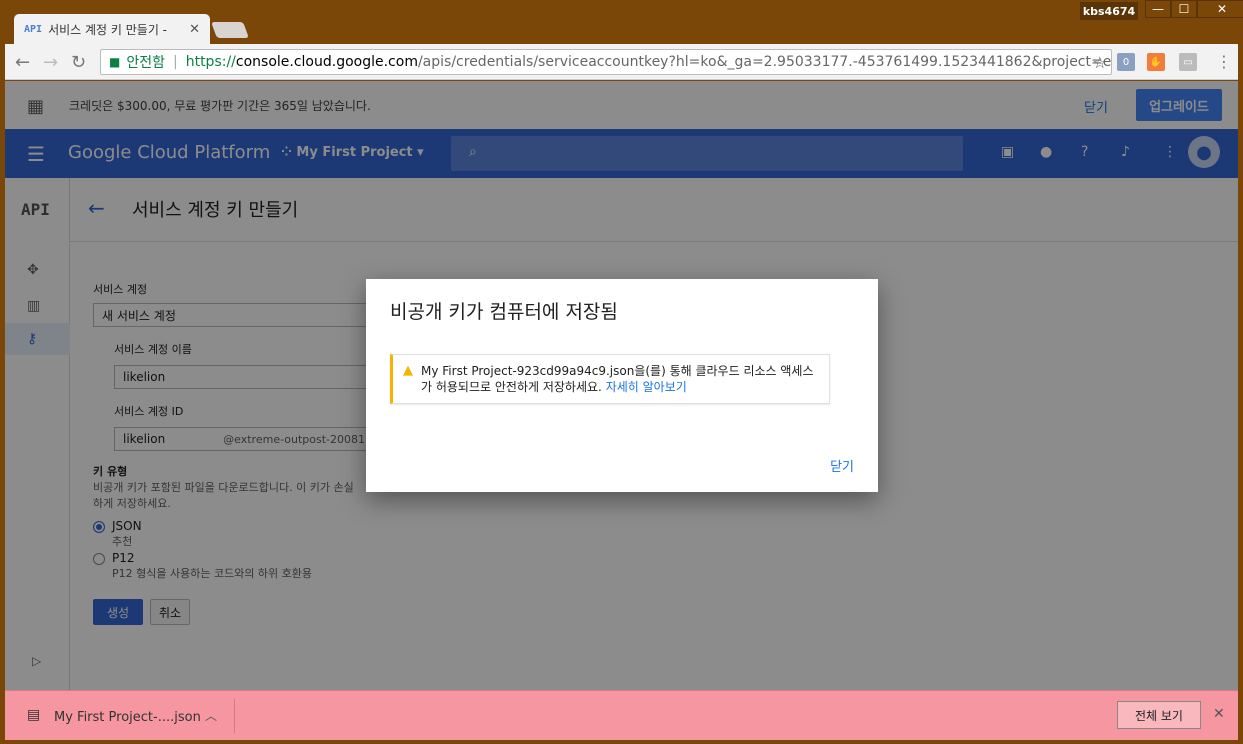  I want to click on extension-counter-icon: 0, so click(1126, 62).